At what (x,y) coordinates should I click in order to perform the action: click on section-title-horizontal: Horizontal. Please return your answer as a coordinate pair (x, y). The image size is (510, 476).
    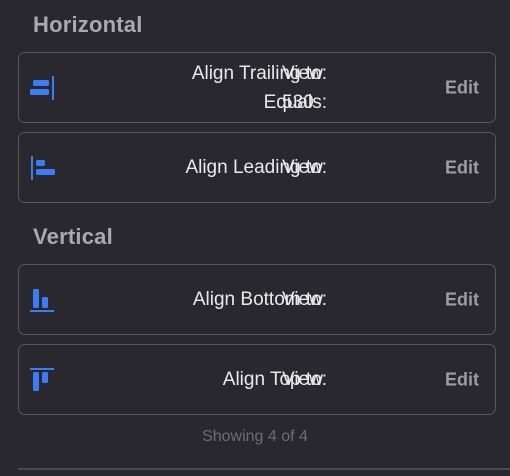
    Looking at the image, I should click on (88, 24).